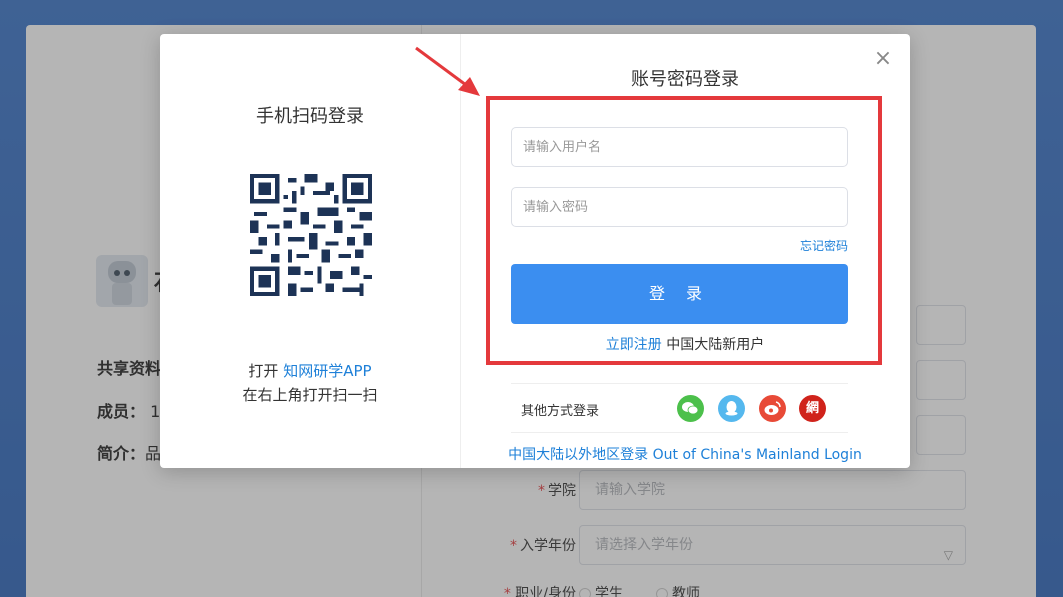 The height and width of the screenshot is (597, 1063). What do you see at coordinates (731, 408) in the screenshot?
I see `qq-icon` at bounding box center [731, 408].